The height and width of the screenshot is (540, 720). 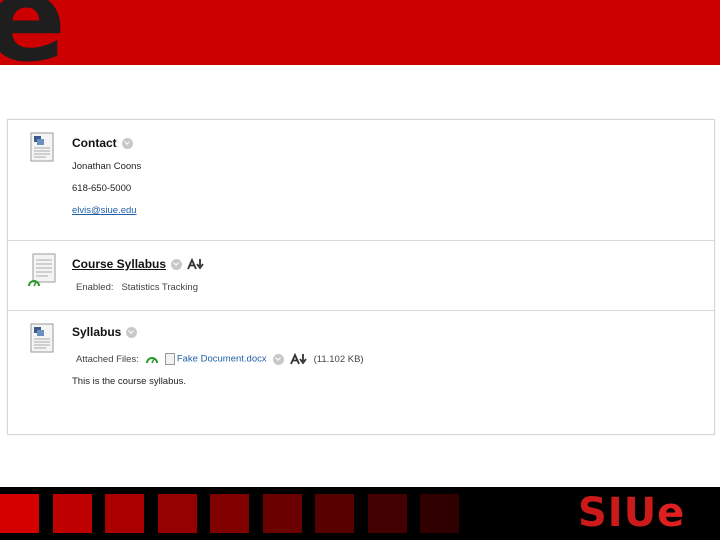 What do you see at coordinates (159, 287) in the screenshot?
I see `enabled-value: Statistics Tracking` at bounding box center [159, 287].